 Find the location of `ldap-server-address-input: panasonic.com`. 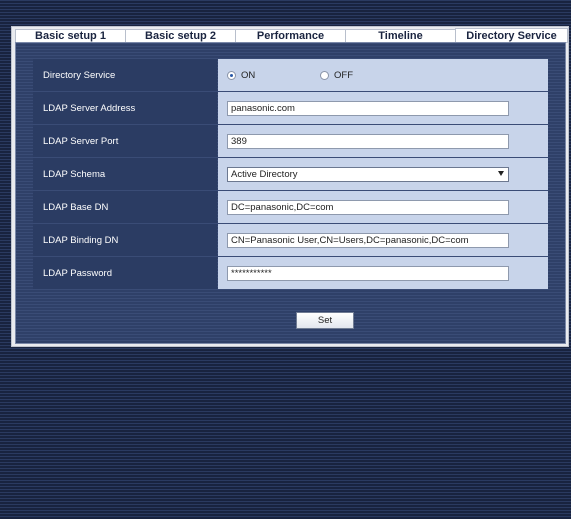

ldap-server-address-input: panasonic.com is located at coordinates (368, 108).